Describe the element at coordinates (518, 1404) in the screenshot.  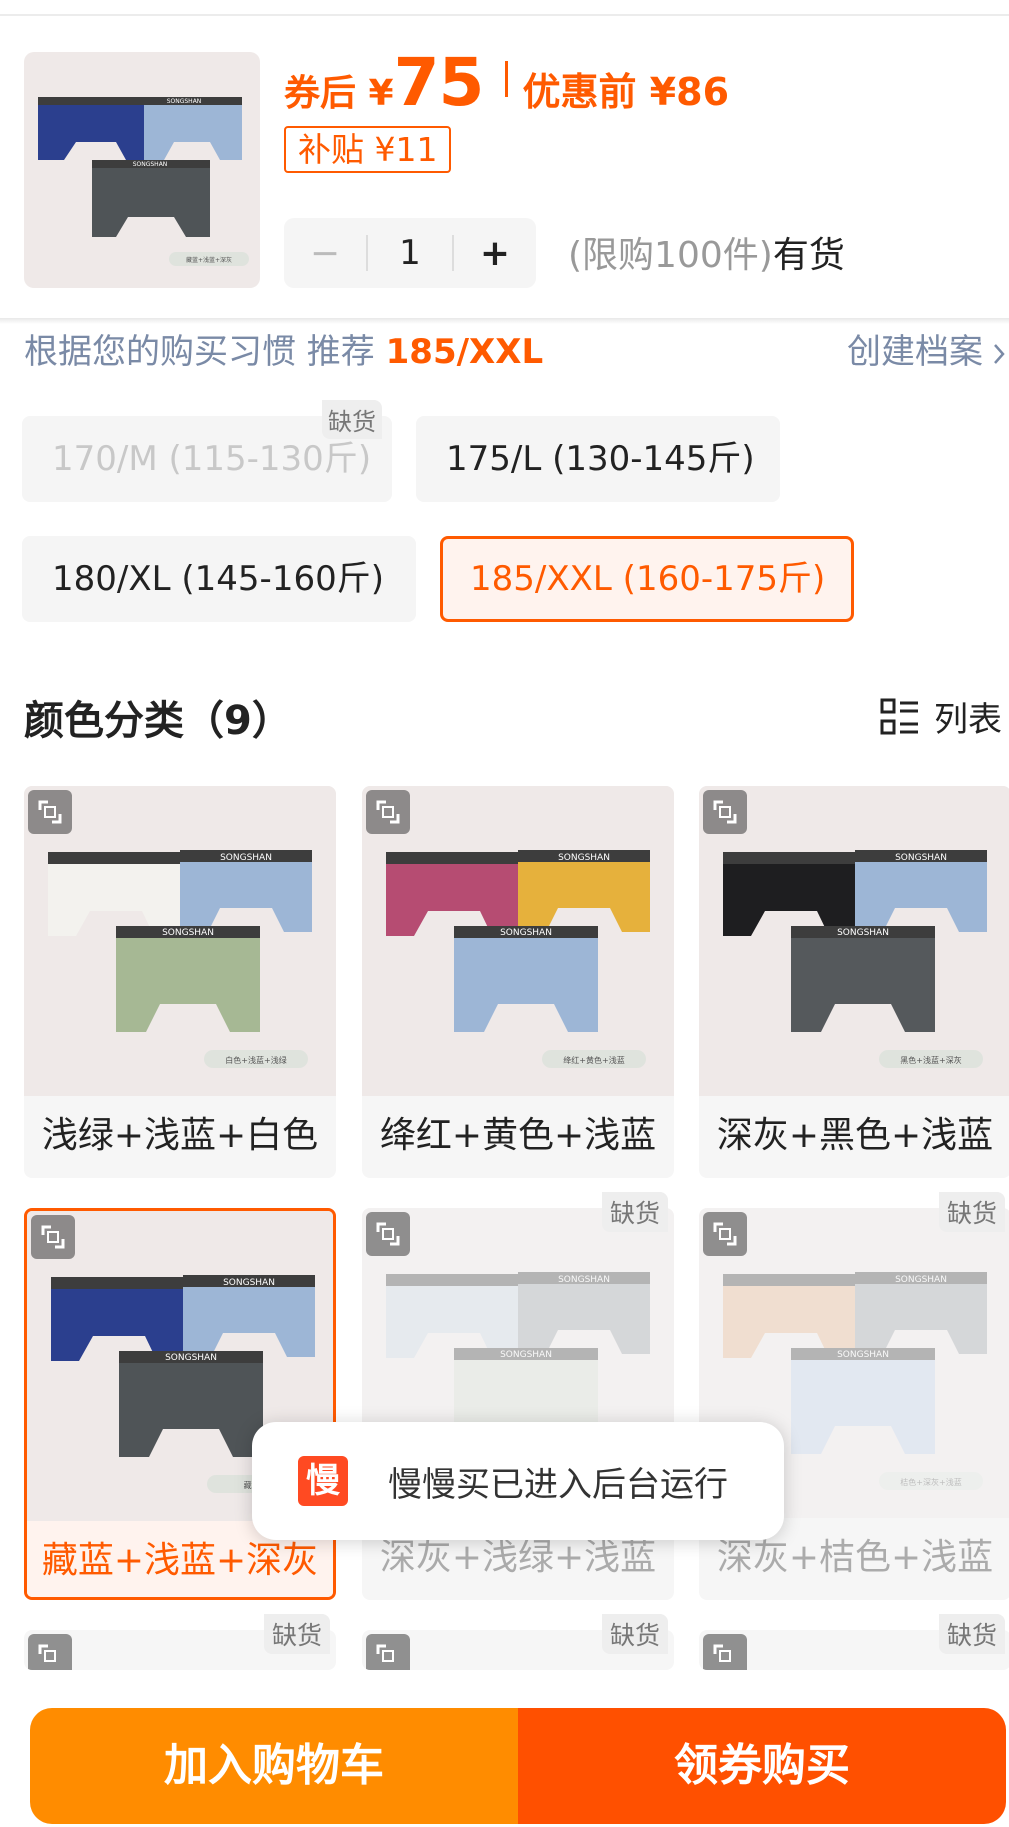
I see `color-option-card: SONGSHAN SONGSHAN 深灰+浅绿+浅蓝` at that location.